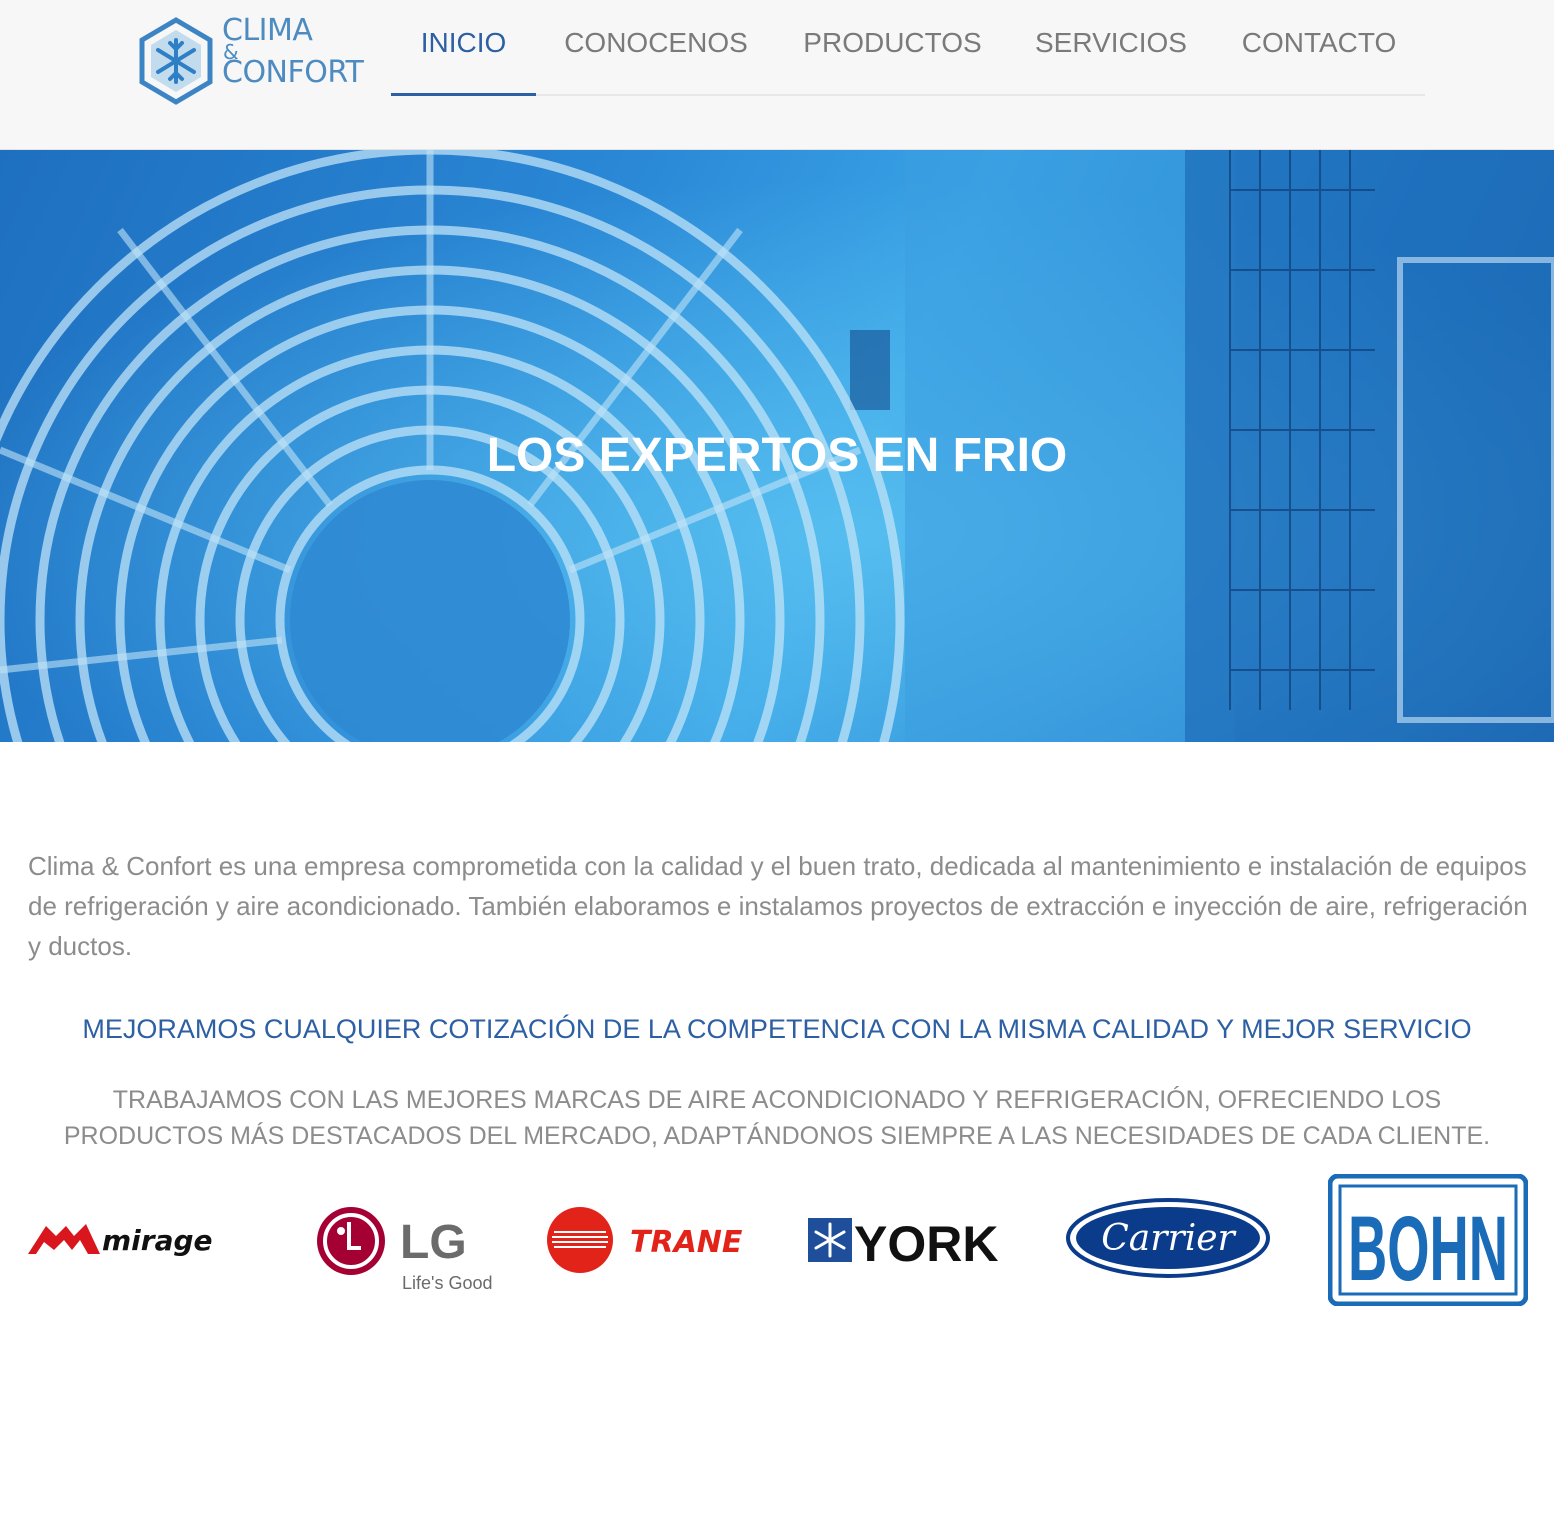 The image size is (1554, 1526). I want to click on nav-item-productos: PRODUCTOS, so click(892, 48).